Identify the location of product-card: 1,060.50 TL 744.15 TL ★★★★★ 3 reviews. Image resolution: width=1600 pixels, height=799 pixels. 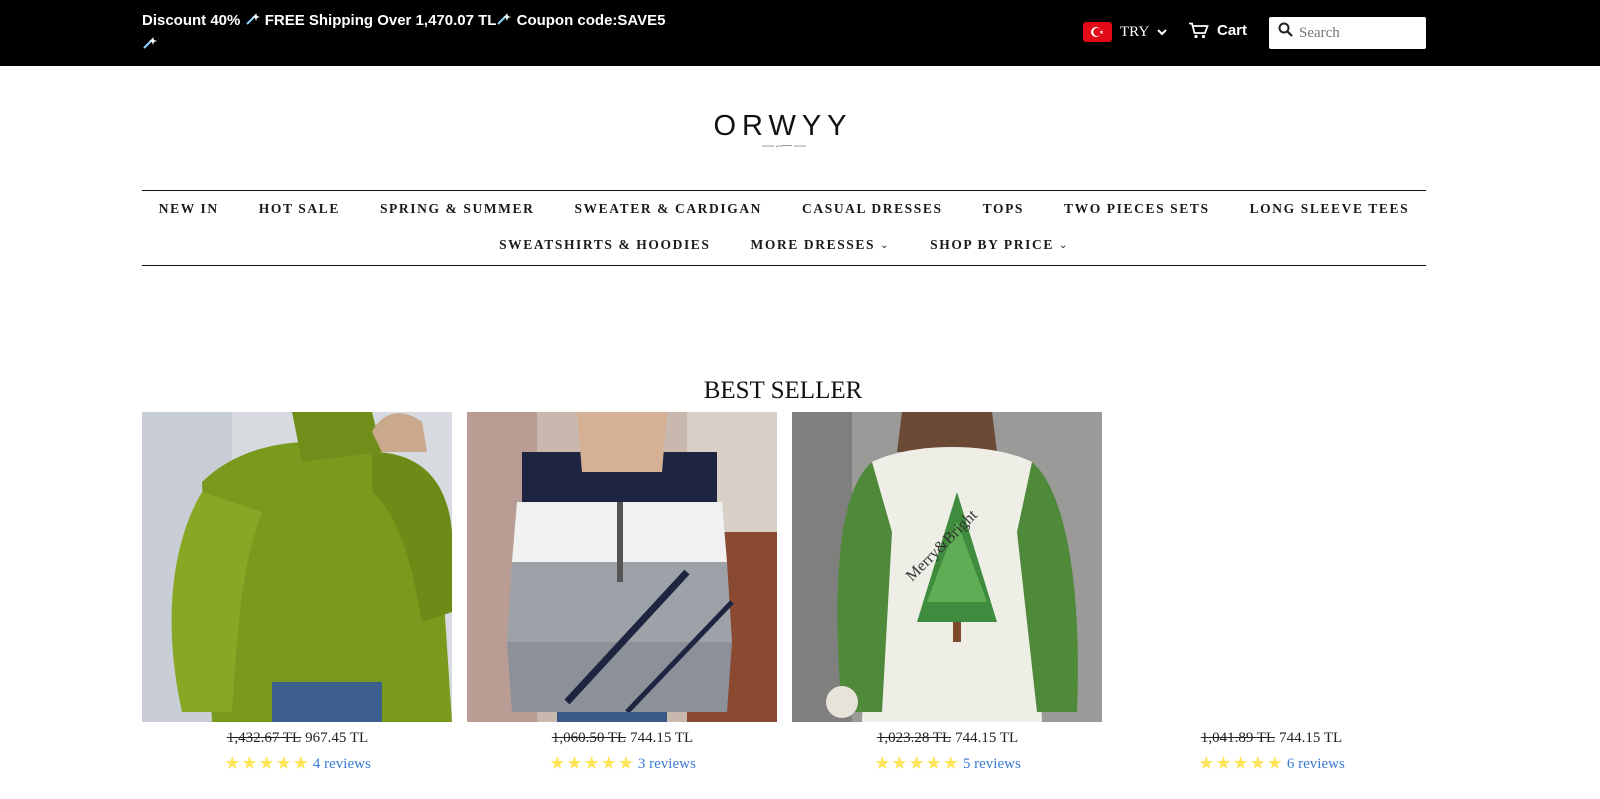
(622, 592).